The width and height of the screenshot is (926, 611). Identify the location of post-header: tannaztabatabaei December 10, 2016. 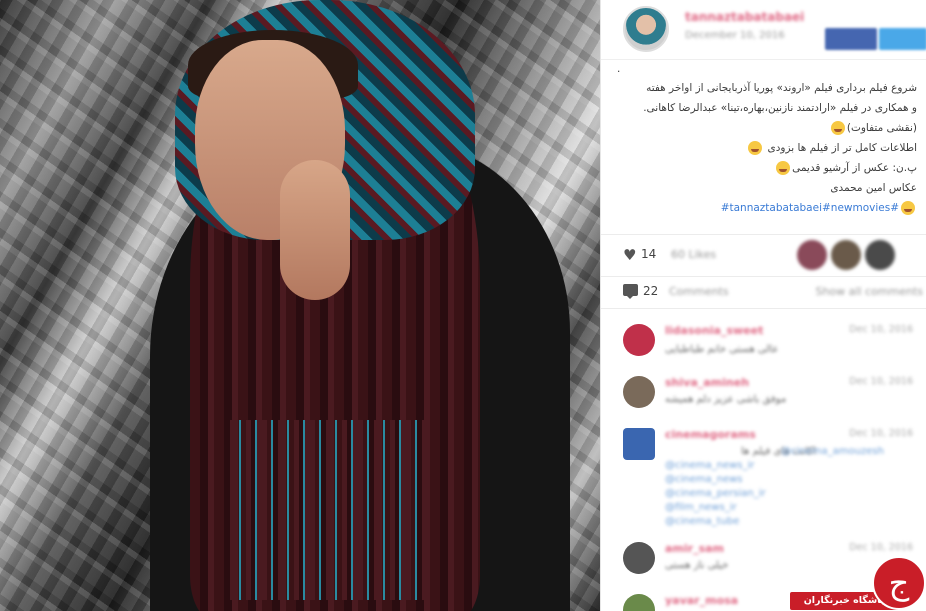
(763, 30).